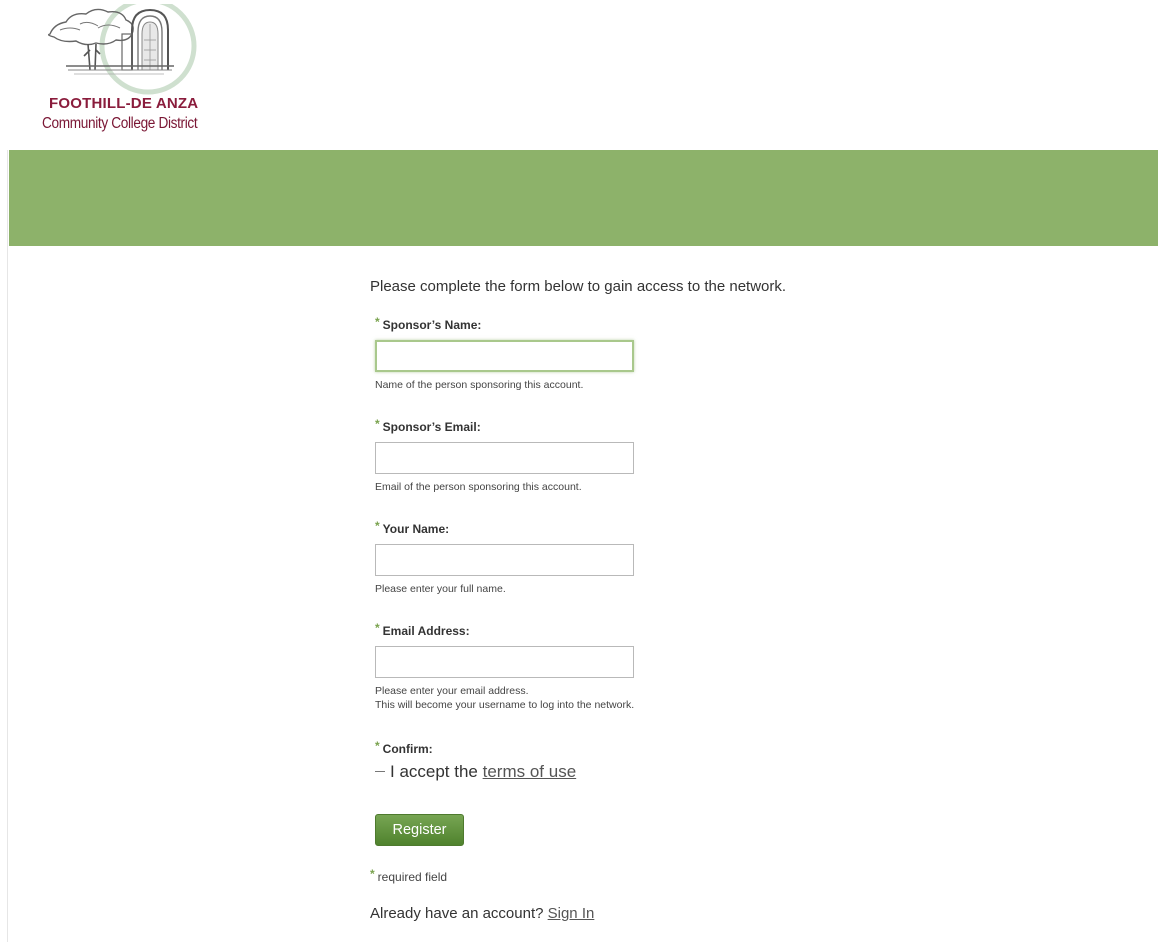 This screenshot has width=1158, height=942. Describe the element at coordinates (504, 527) in the screenshot. I see `your-name-label: * Your Name:` at that location.